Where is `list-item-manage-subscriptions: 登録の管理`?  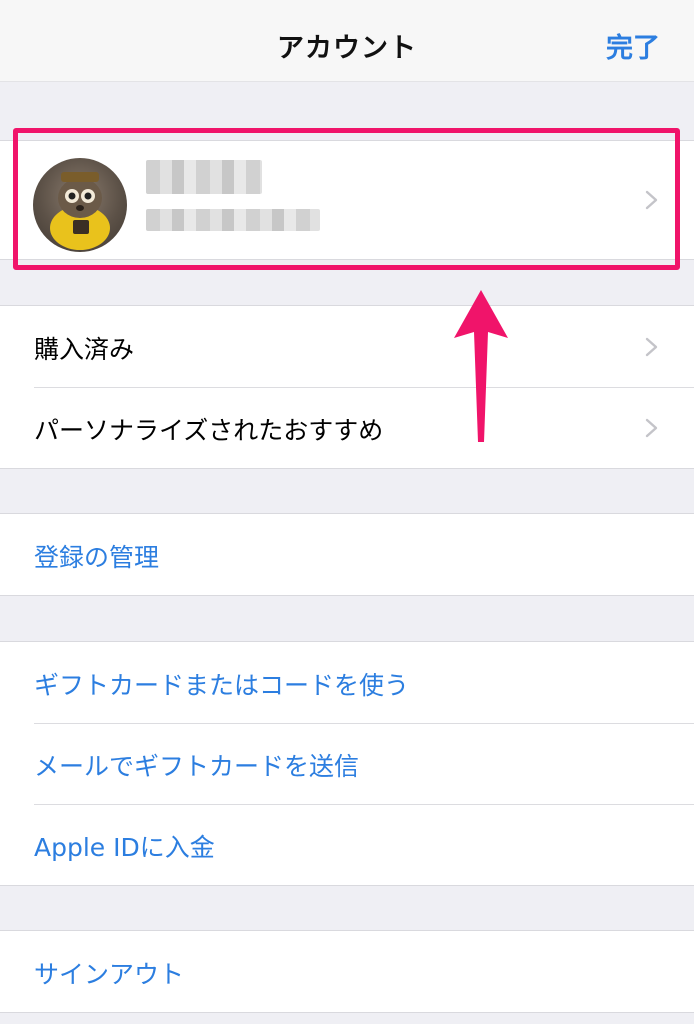 list-item-manage-subscriptions: 登録の管理 is located at coordinates (347, 554).